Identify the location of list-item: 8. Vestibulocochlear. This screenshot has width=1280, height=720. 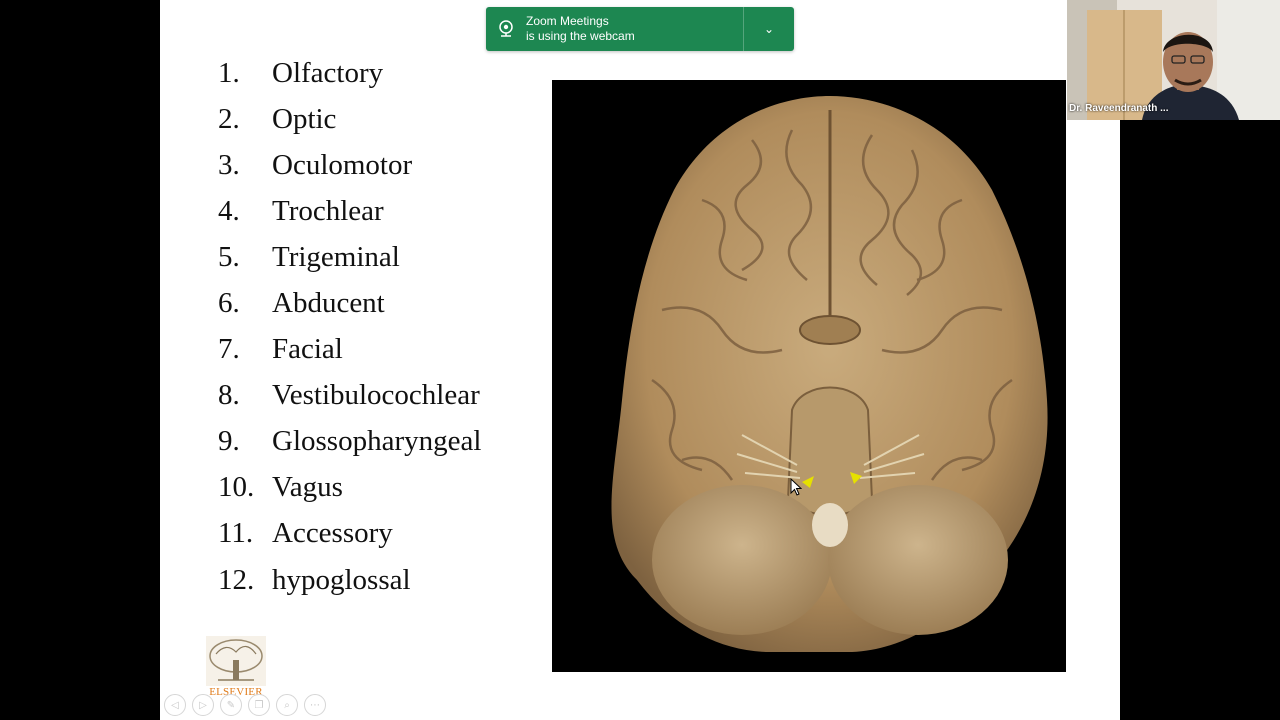
(349, 396).